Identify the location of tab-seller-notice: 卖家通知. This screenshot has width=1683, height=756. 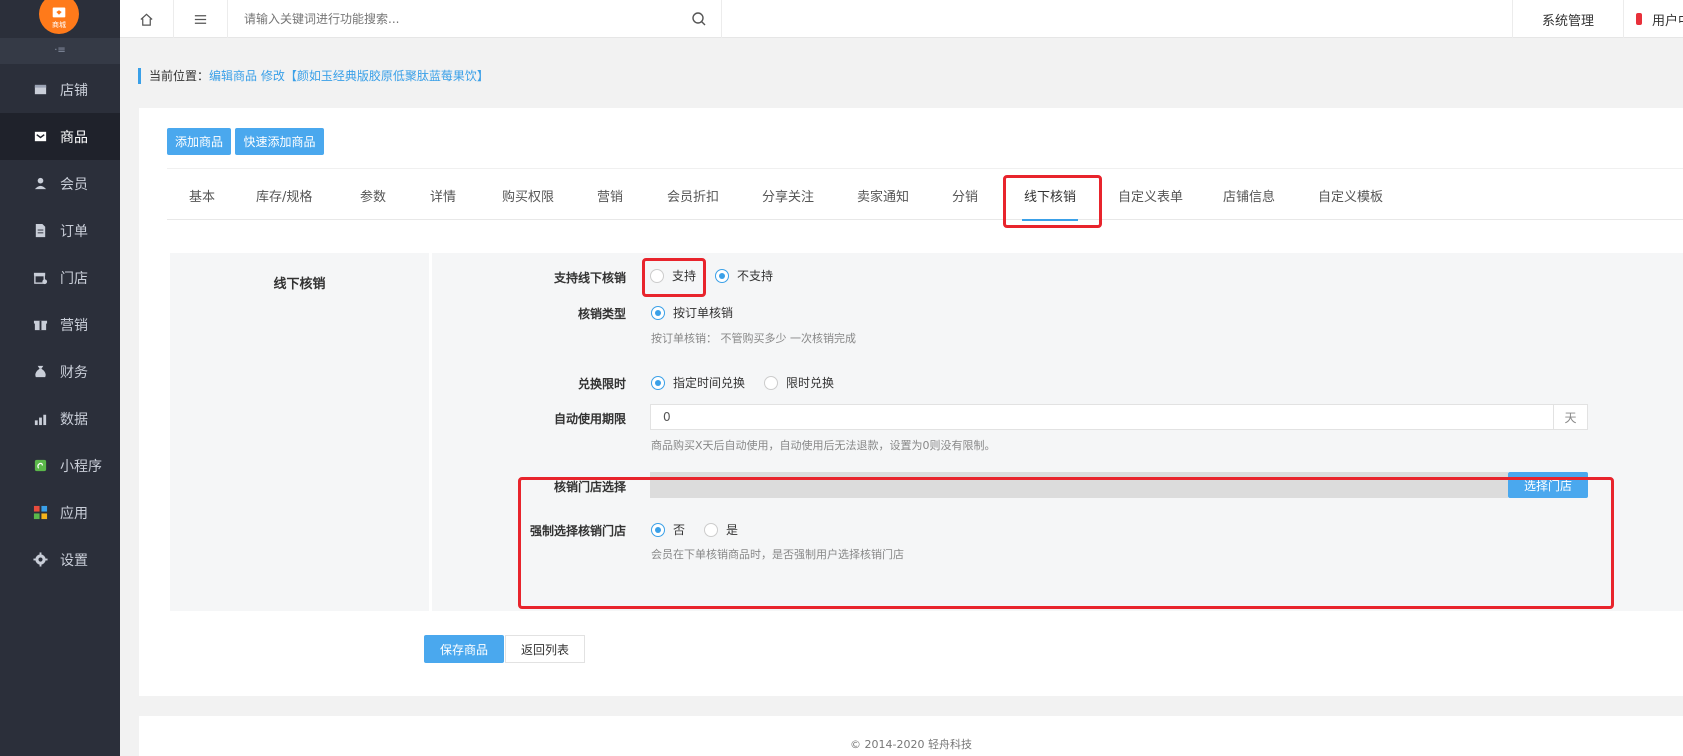
(883, 195).